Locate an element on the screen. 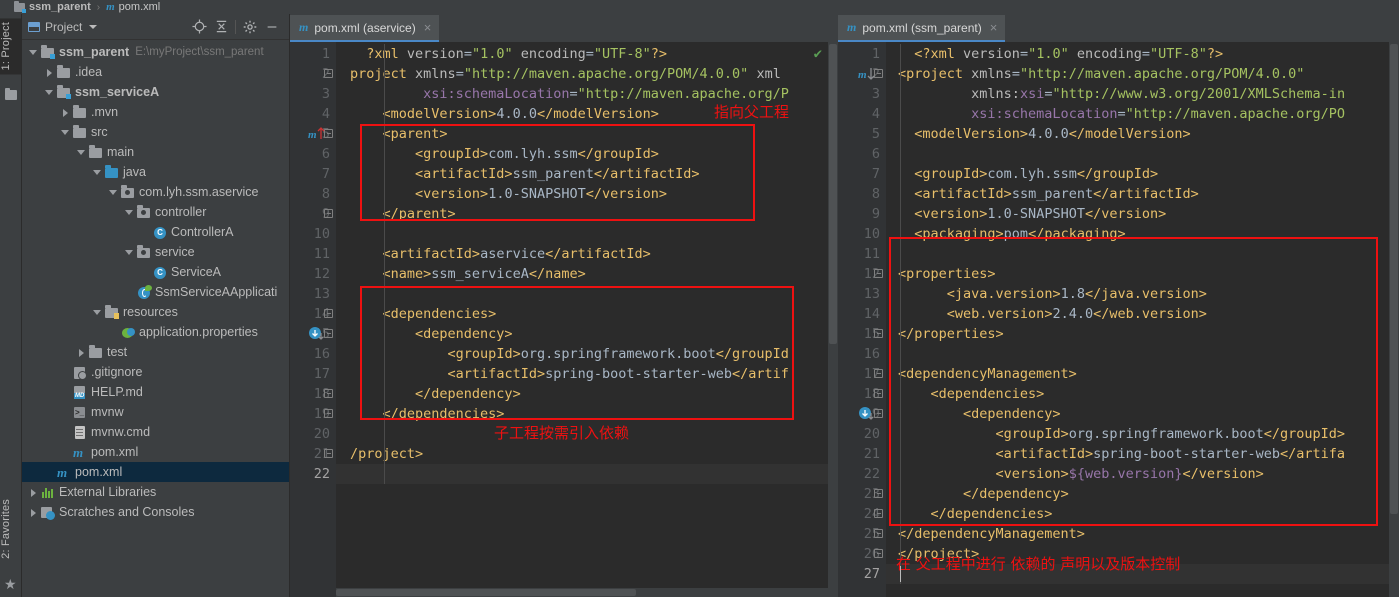 This screenshot has width=1399, height=597. tree-item: com.lyh.ssm.aservice is located at coordinates (155, 192).